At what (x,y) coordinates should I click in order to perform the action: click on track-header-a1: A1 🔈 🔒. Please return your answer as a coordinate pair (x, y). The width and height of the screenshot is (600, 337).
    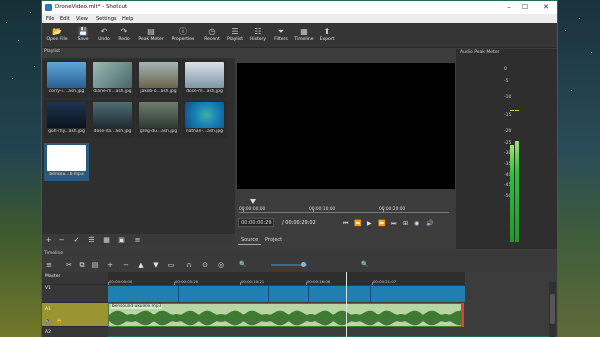
    Looking at the image, I should click on (75, 315).